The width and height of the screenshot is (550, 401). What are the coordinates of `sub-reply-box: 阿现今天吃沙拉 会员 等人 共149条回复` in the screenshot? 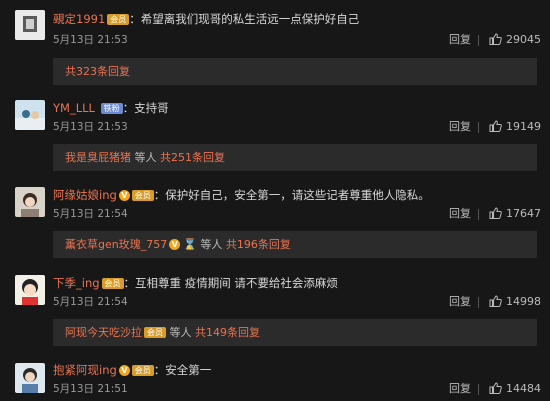 It's located at (295, 332).